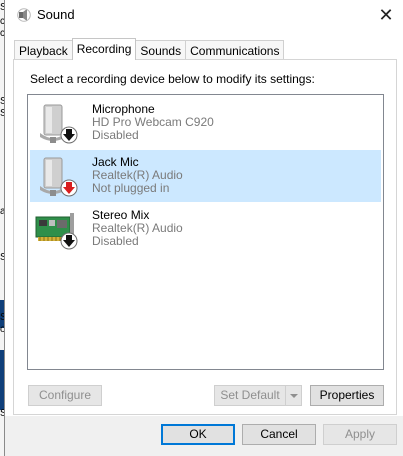 This screenshot has width=403, height=456. Describe the element at coordinates (137, 175) in the screenshot. I see `device-text: Jack Mic Realtek(R) Audio Not plugged in` at that location.